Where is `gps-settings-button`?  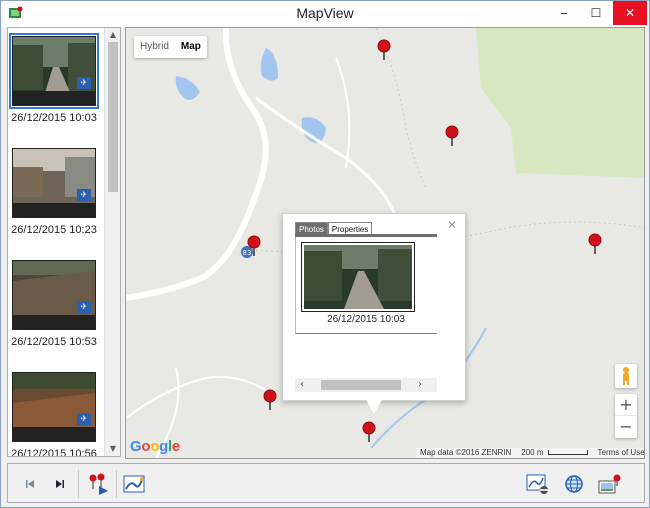
gps-settings-button is located at coordinates (538, 484).